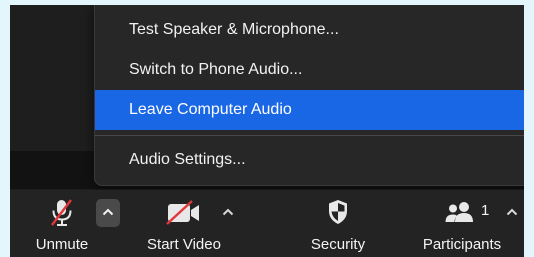 The width and height of the screenshot is (534, 257). What do you see at coordinates (309, 135) in the screenshot?
I see `menu-separator` at bounding box center [309, 135].